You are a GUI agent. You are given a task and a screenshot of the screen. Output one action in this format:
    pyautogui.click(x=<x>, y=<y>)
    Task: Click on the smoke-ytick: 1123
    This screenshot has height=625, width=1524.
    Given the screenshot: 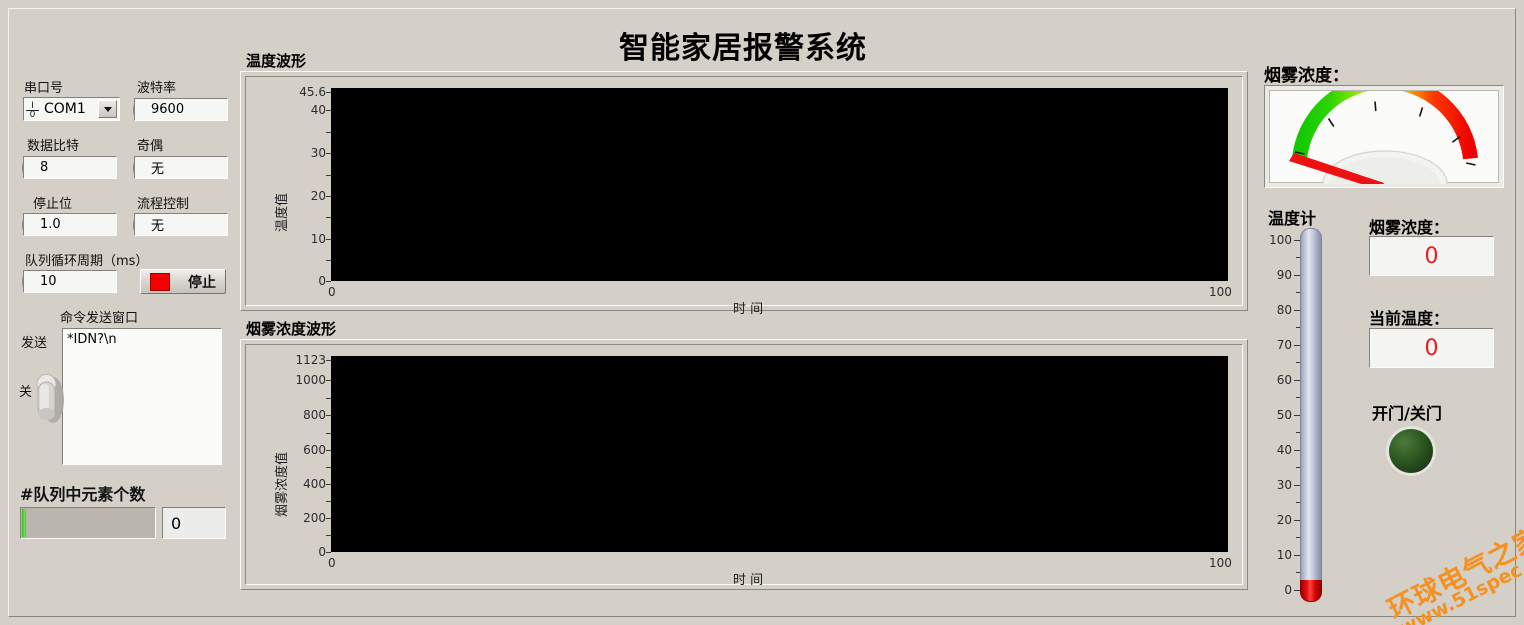 What is the action you would take?
    pyautogui.click(x=310, y=360)
    